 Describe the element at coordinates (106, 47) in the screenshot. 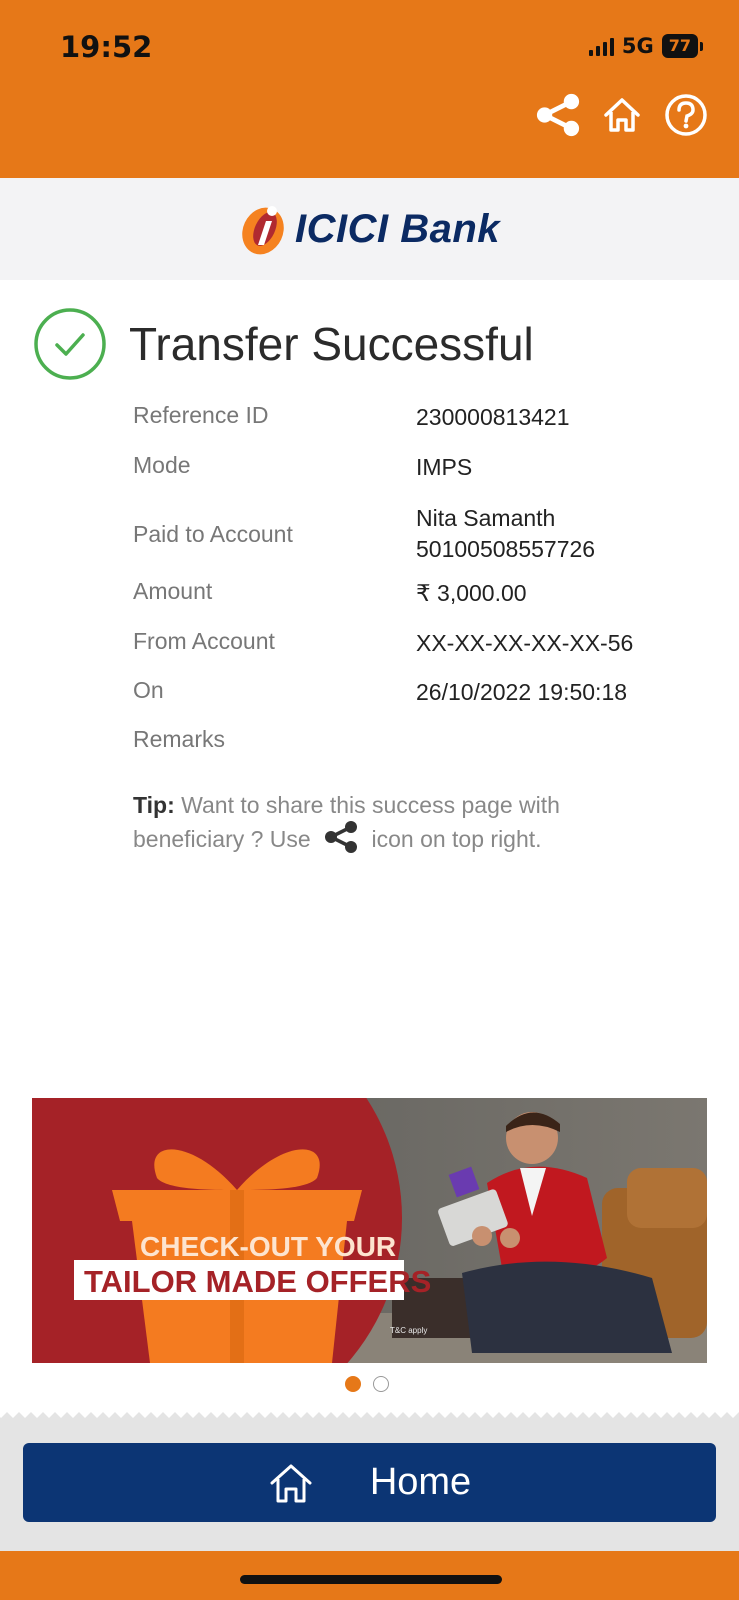

I see `status-time: 19:52` at that location.